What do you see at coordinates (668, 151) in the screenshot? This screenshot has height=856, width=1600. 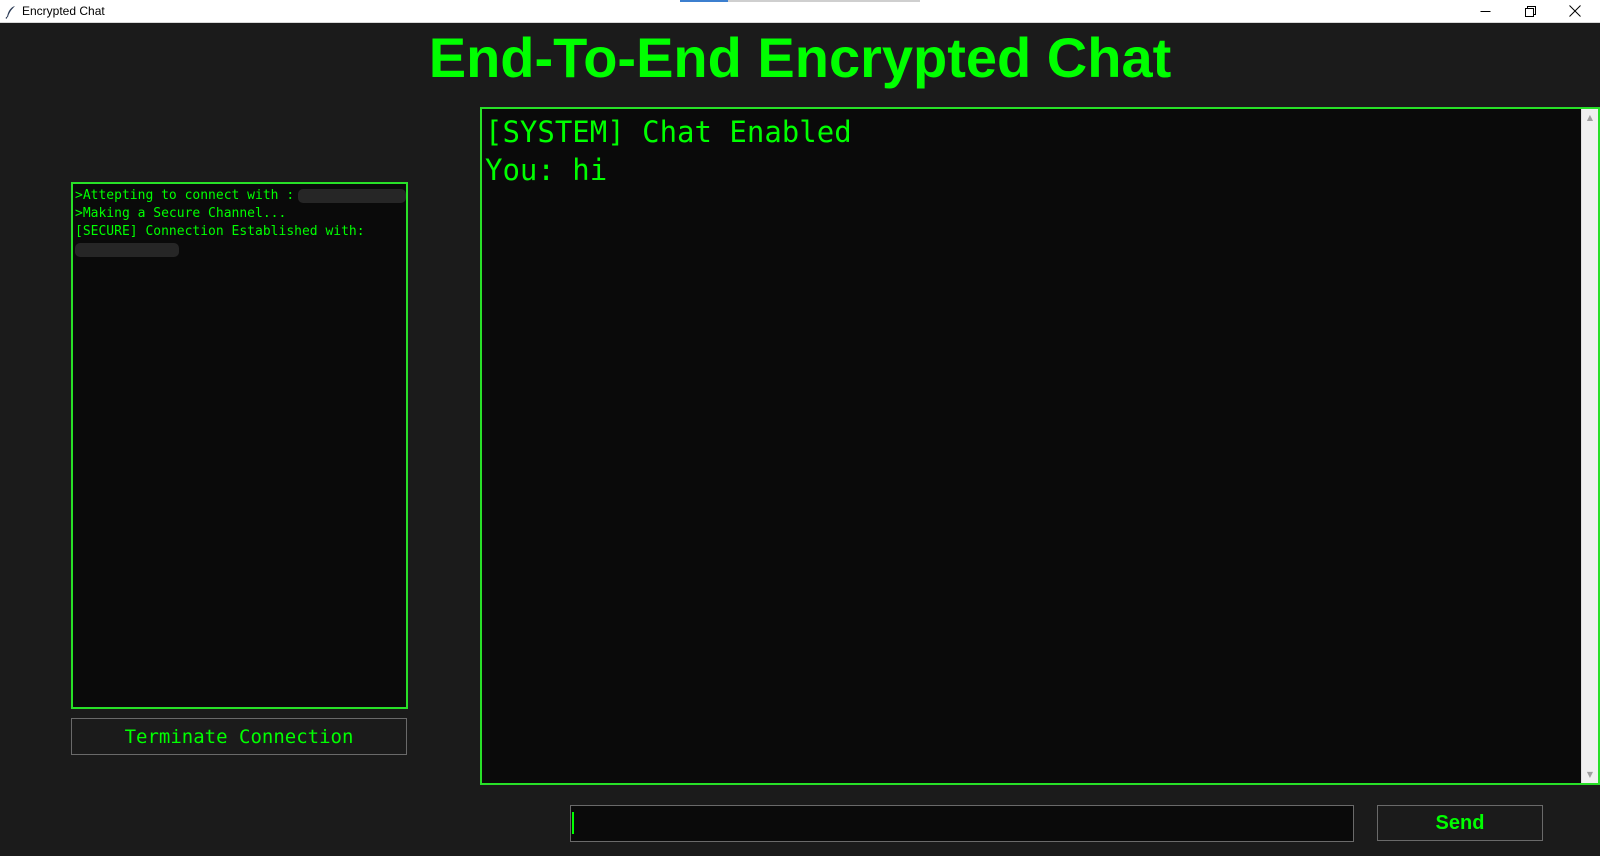 I see `chat-messages: [SYSTEM] Chat Enabled You: hi` at bounding box center [668, 151].